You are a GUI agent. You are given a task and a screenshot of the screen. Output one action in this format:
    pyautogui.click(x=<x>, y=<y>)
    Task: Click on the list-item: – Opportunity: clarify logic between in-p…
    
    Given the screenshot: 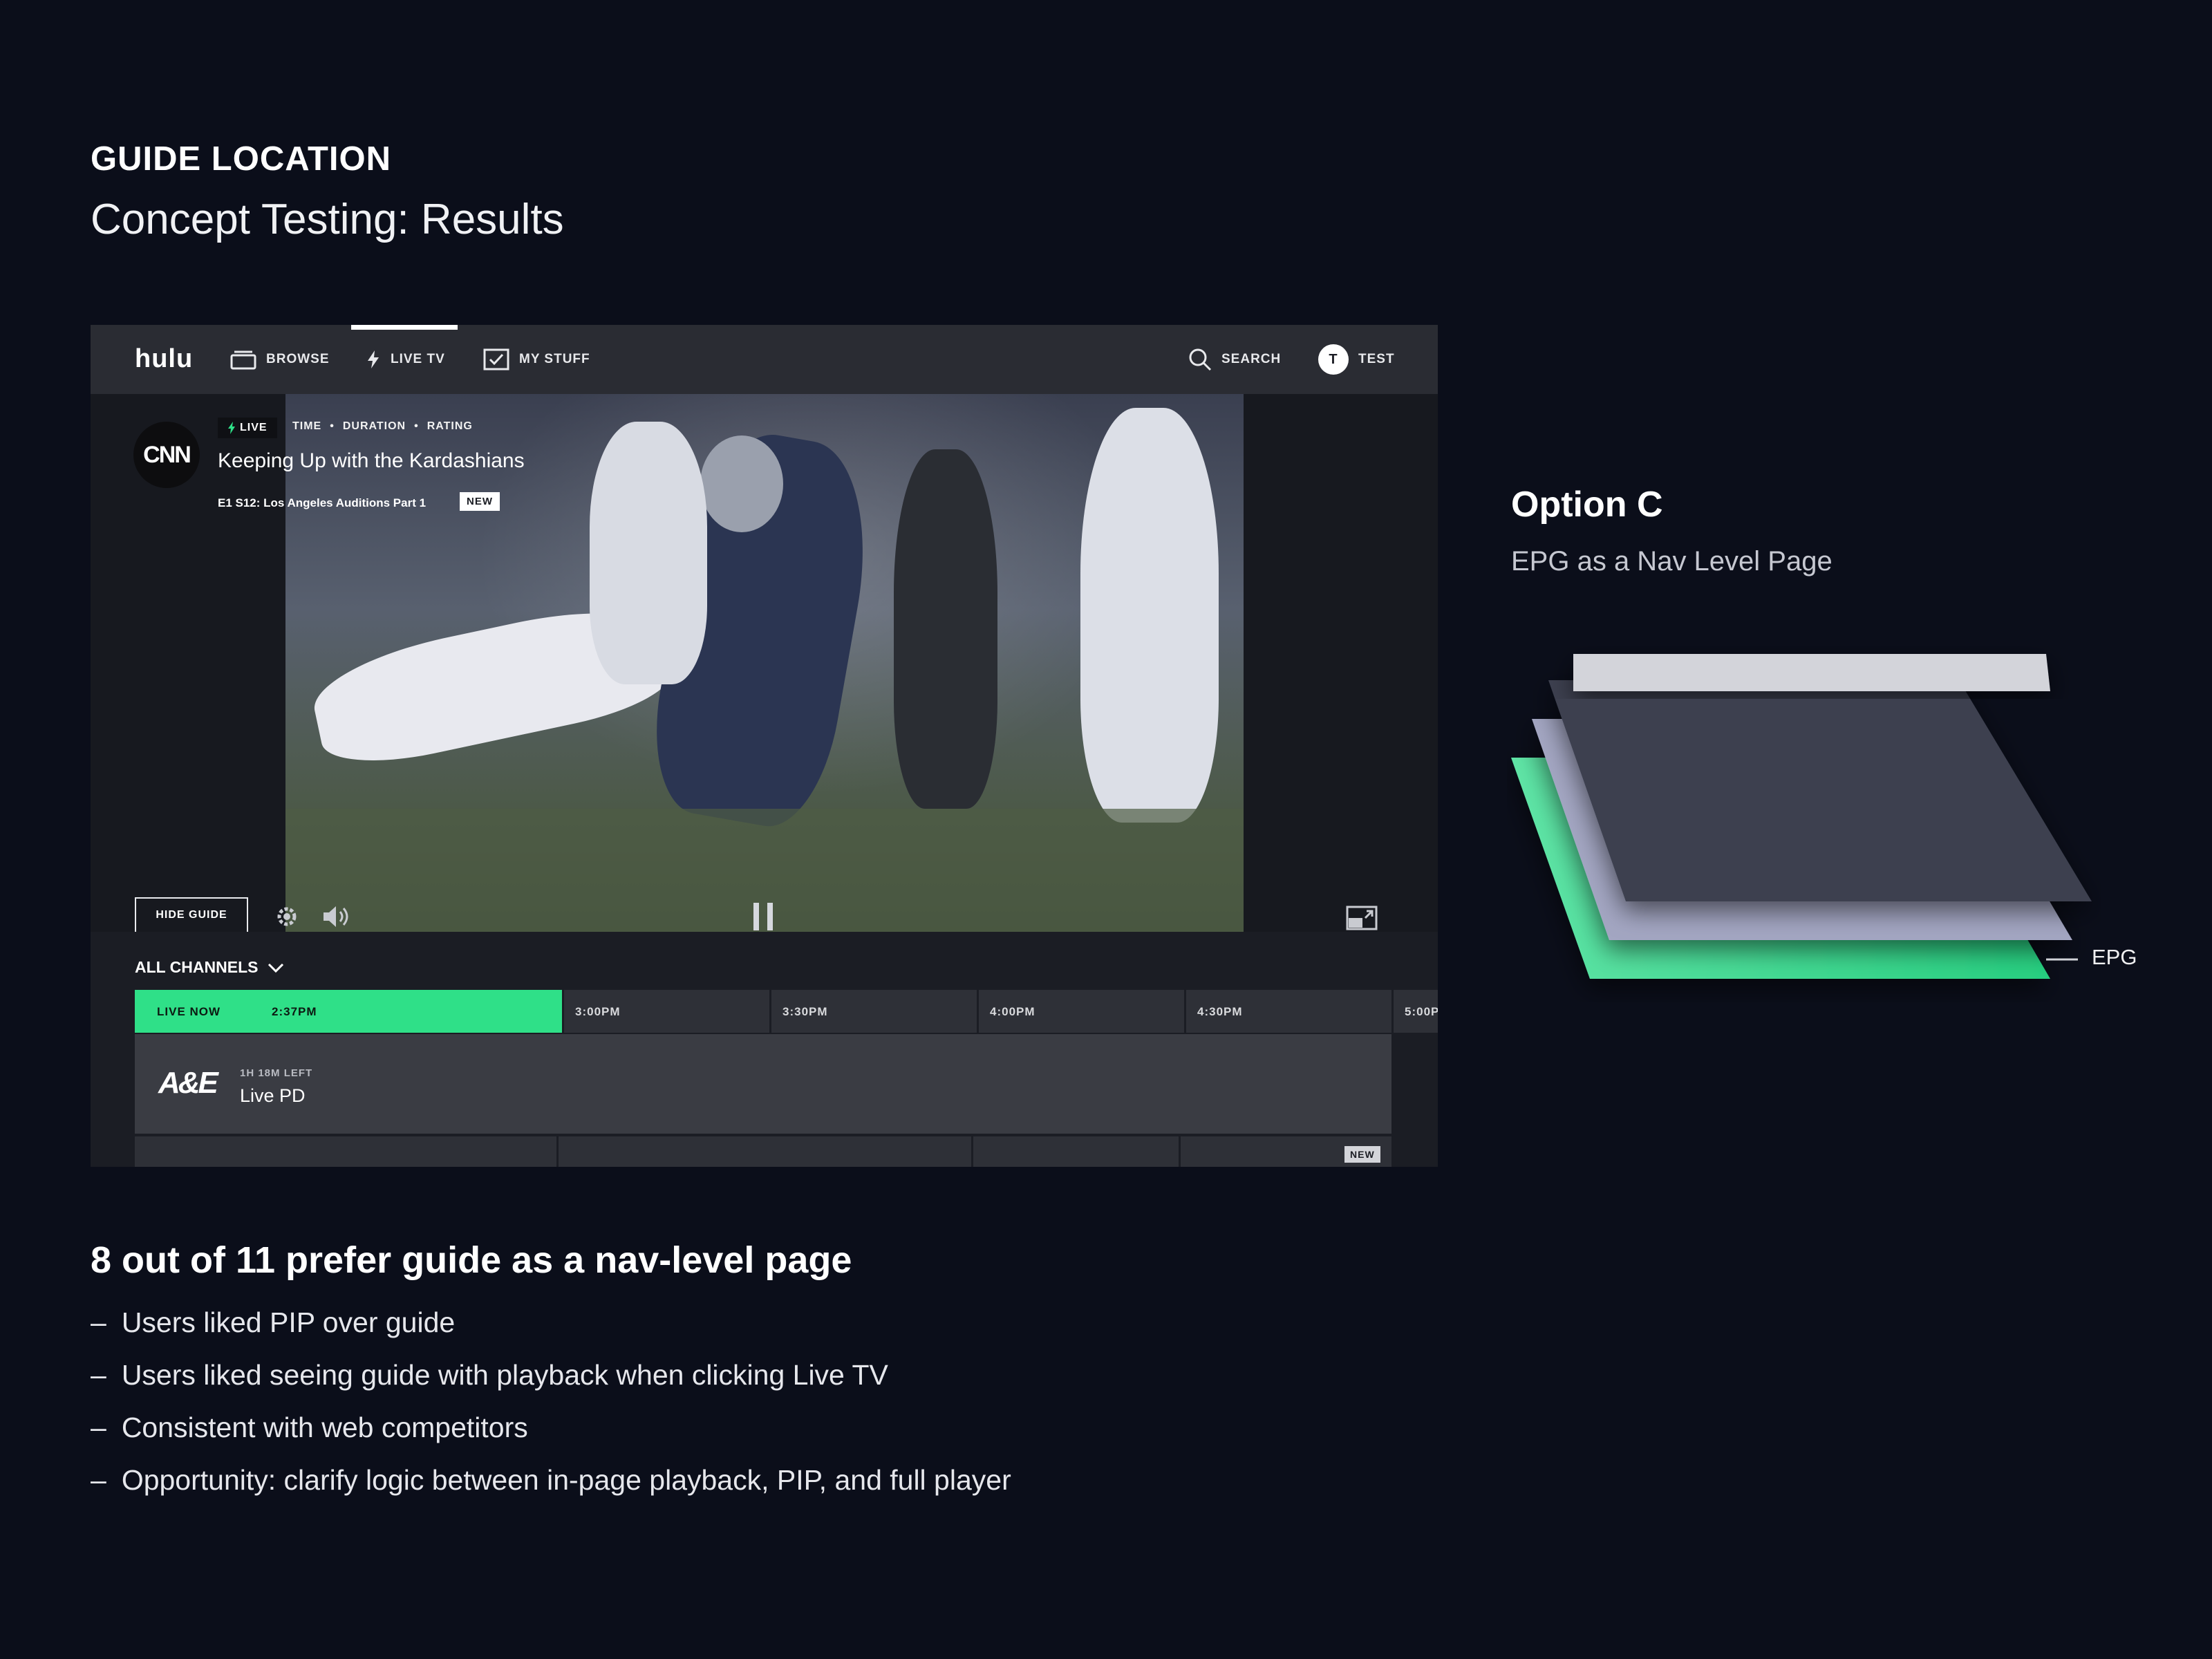 What is the action you would take?
    pyautogui.click(x=551, y=1490)
    